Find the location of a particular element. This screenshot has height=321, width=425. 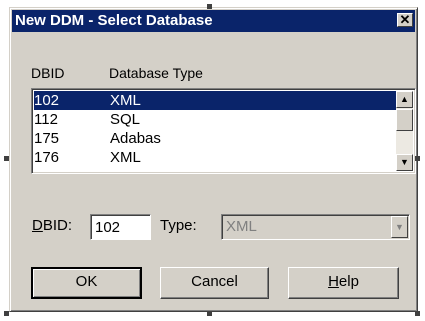

resize-grip-left is located at coordinates (6, 158).